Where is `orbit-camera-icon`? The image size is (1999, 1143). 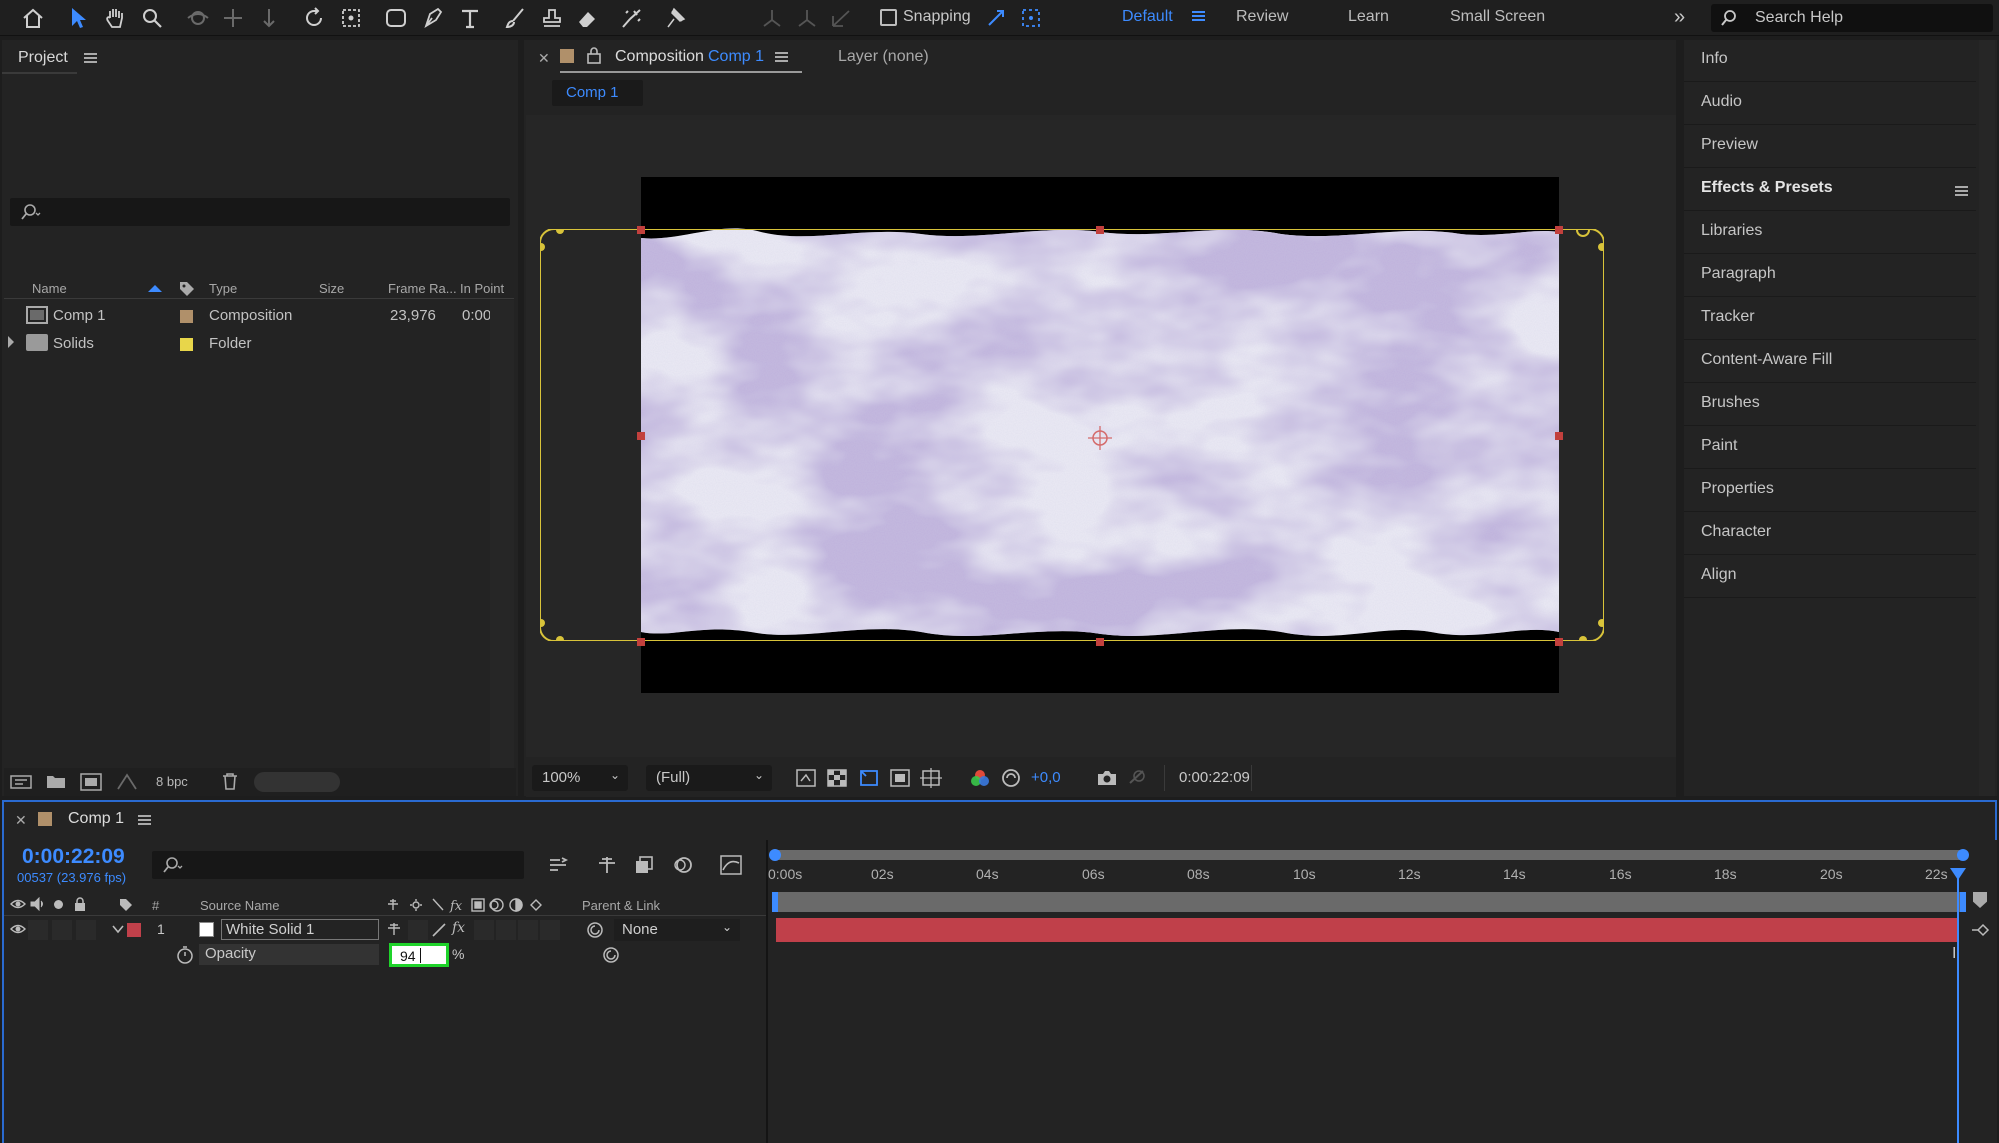 orbit-camera-icon is located at coordinates (198, 18).